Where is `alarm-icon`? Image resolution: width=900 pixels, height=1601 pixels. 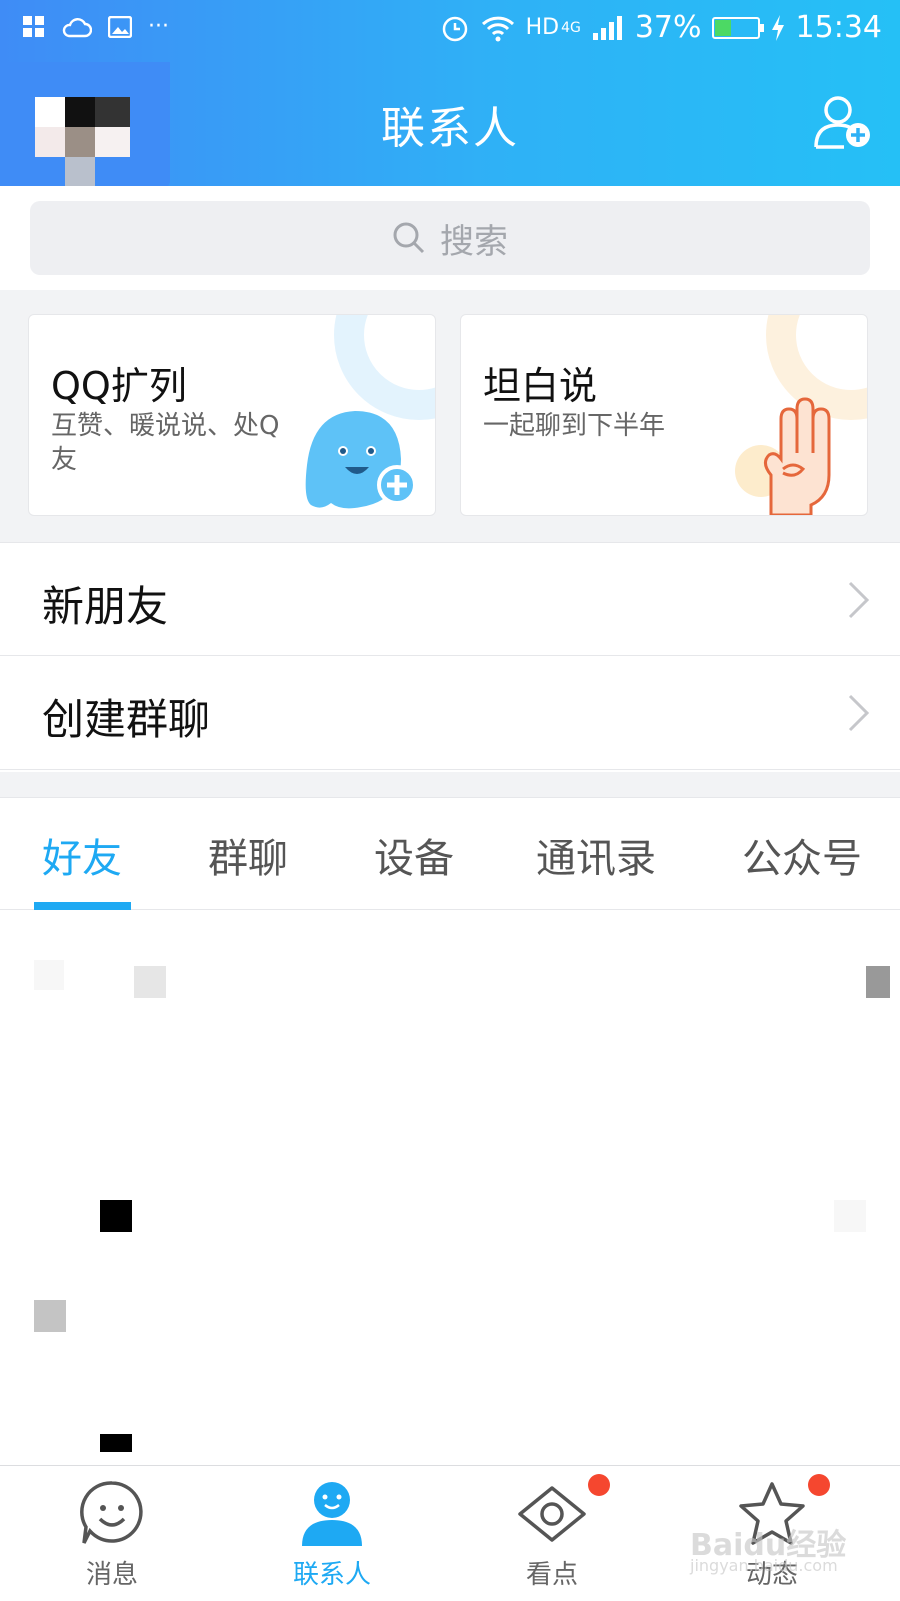
alarm-icon is located at coordinates (454, 28).